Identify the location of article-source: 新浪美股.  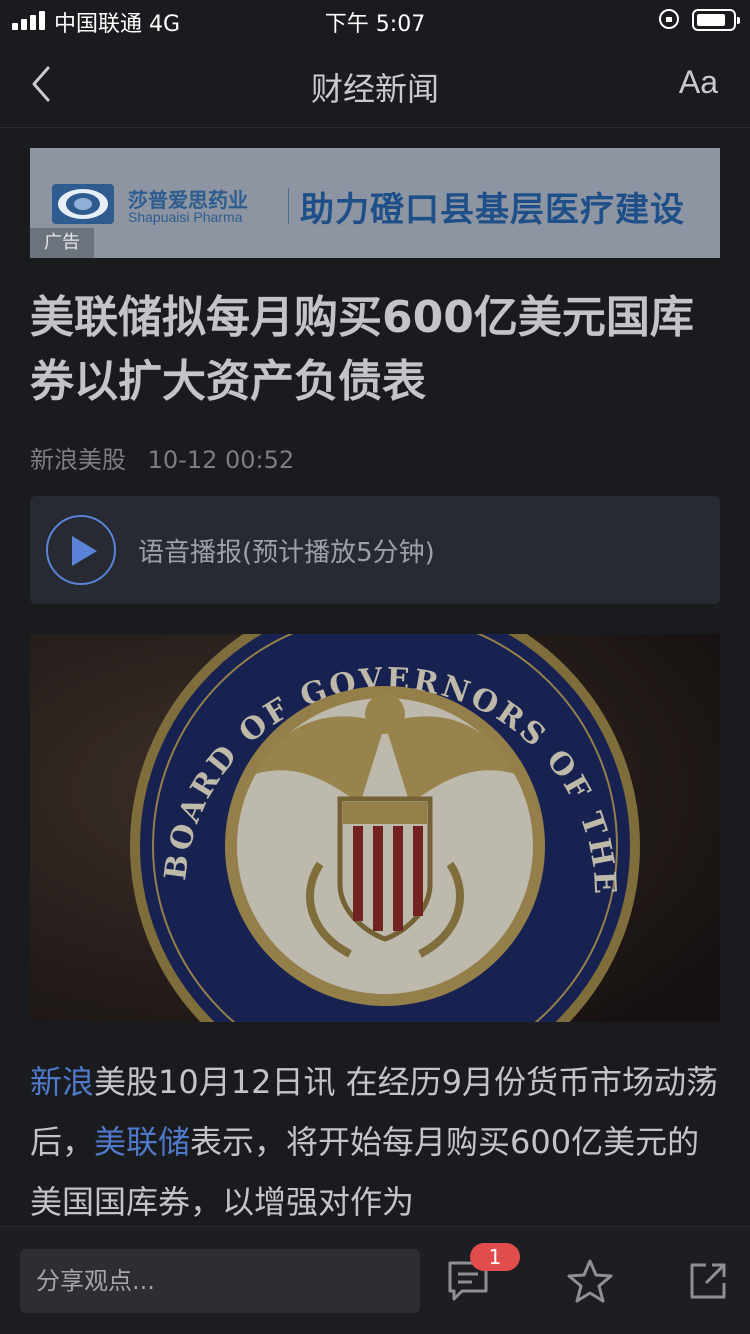
(78, 460).